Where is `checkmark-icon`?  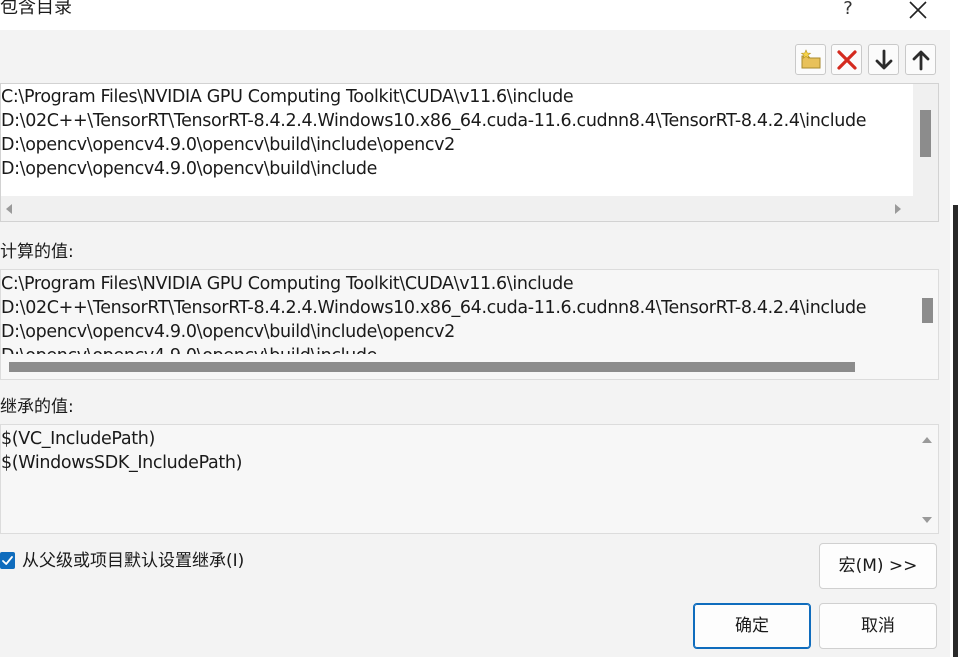
checkmark-icon is located at coordinates (7, 560).